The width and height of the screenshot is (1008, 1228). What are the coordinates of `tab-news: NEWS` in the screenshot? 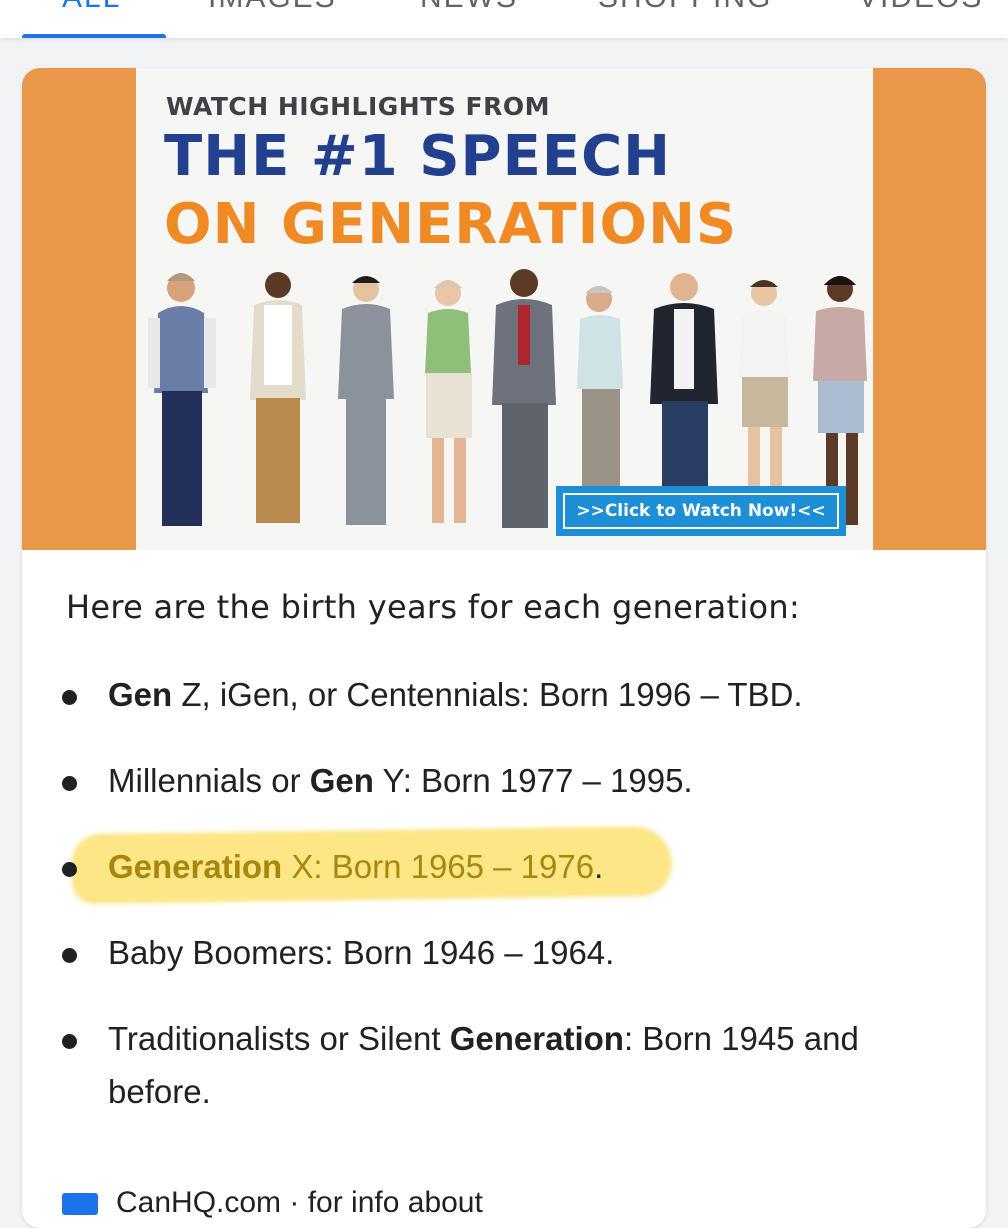 It's located at (469, 9).